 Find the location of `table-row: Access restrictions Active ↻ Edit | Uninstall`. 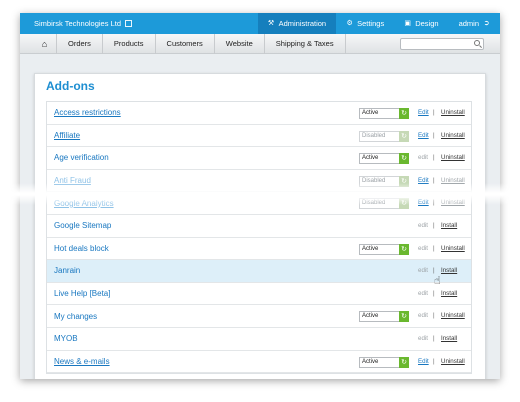

table-row: Access restrictions Active ↻ Edit | Uninstall is located at coordinates (259, 113).